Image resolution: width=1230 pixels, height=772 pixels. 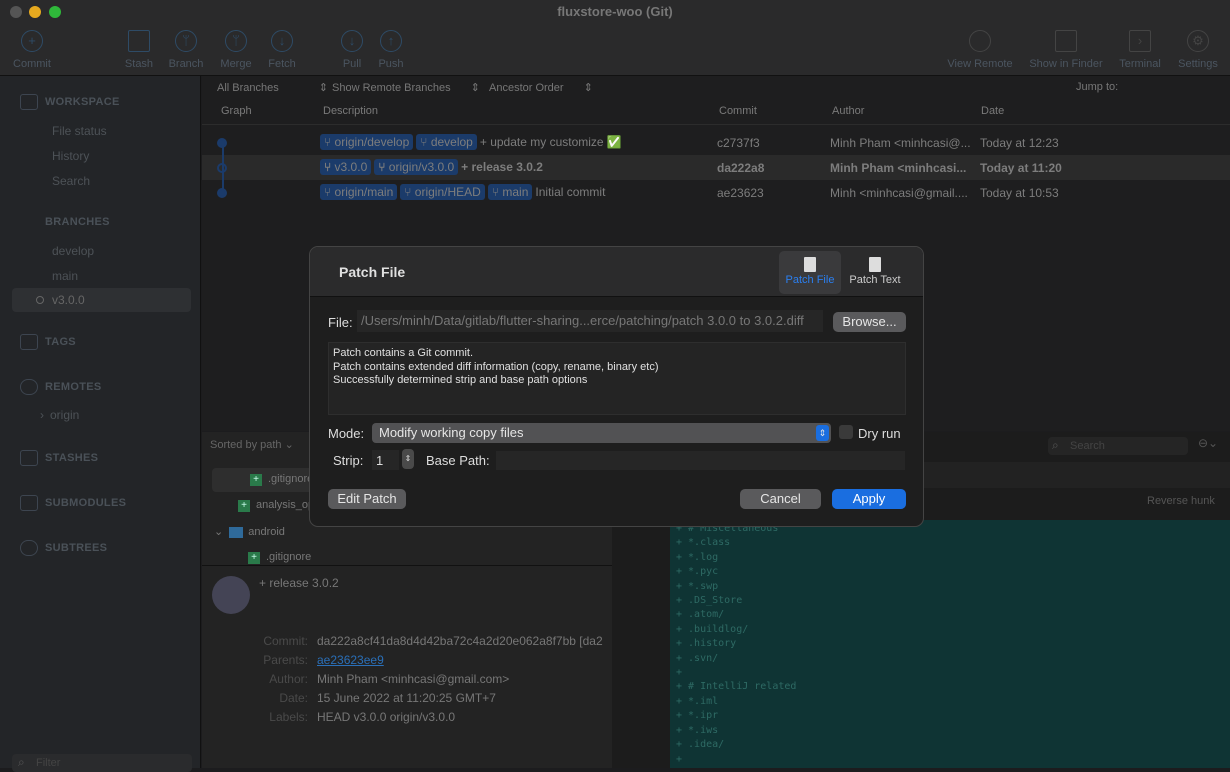 What do you see at coordinates (442, 192) in the screenshot?
I see `branch-tag: ⑂ origin/HEAD` at bounding box center [442, 192].